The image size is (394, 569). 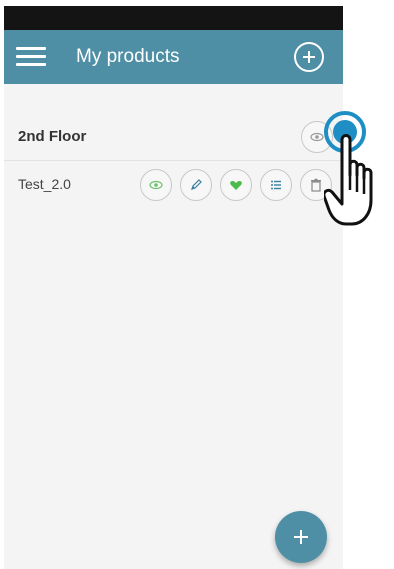 I want to click on favorite-button, so click(x=236, y=185).